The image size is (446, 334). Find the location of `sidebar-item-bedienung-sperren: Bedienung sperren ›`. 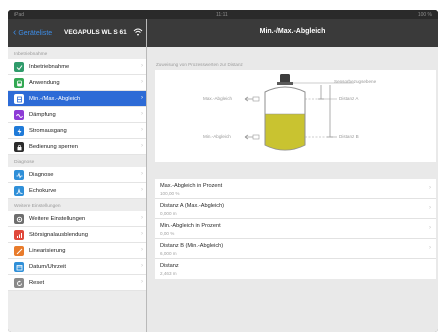

sidebar-item-bedienung-sperren: Bedienung sperren › is located at coordinates (77, 147).